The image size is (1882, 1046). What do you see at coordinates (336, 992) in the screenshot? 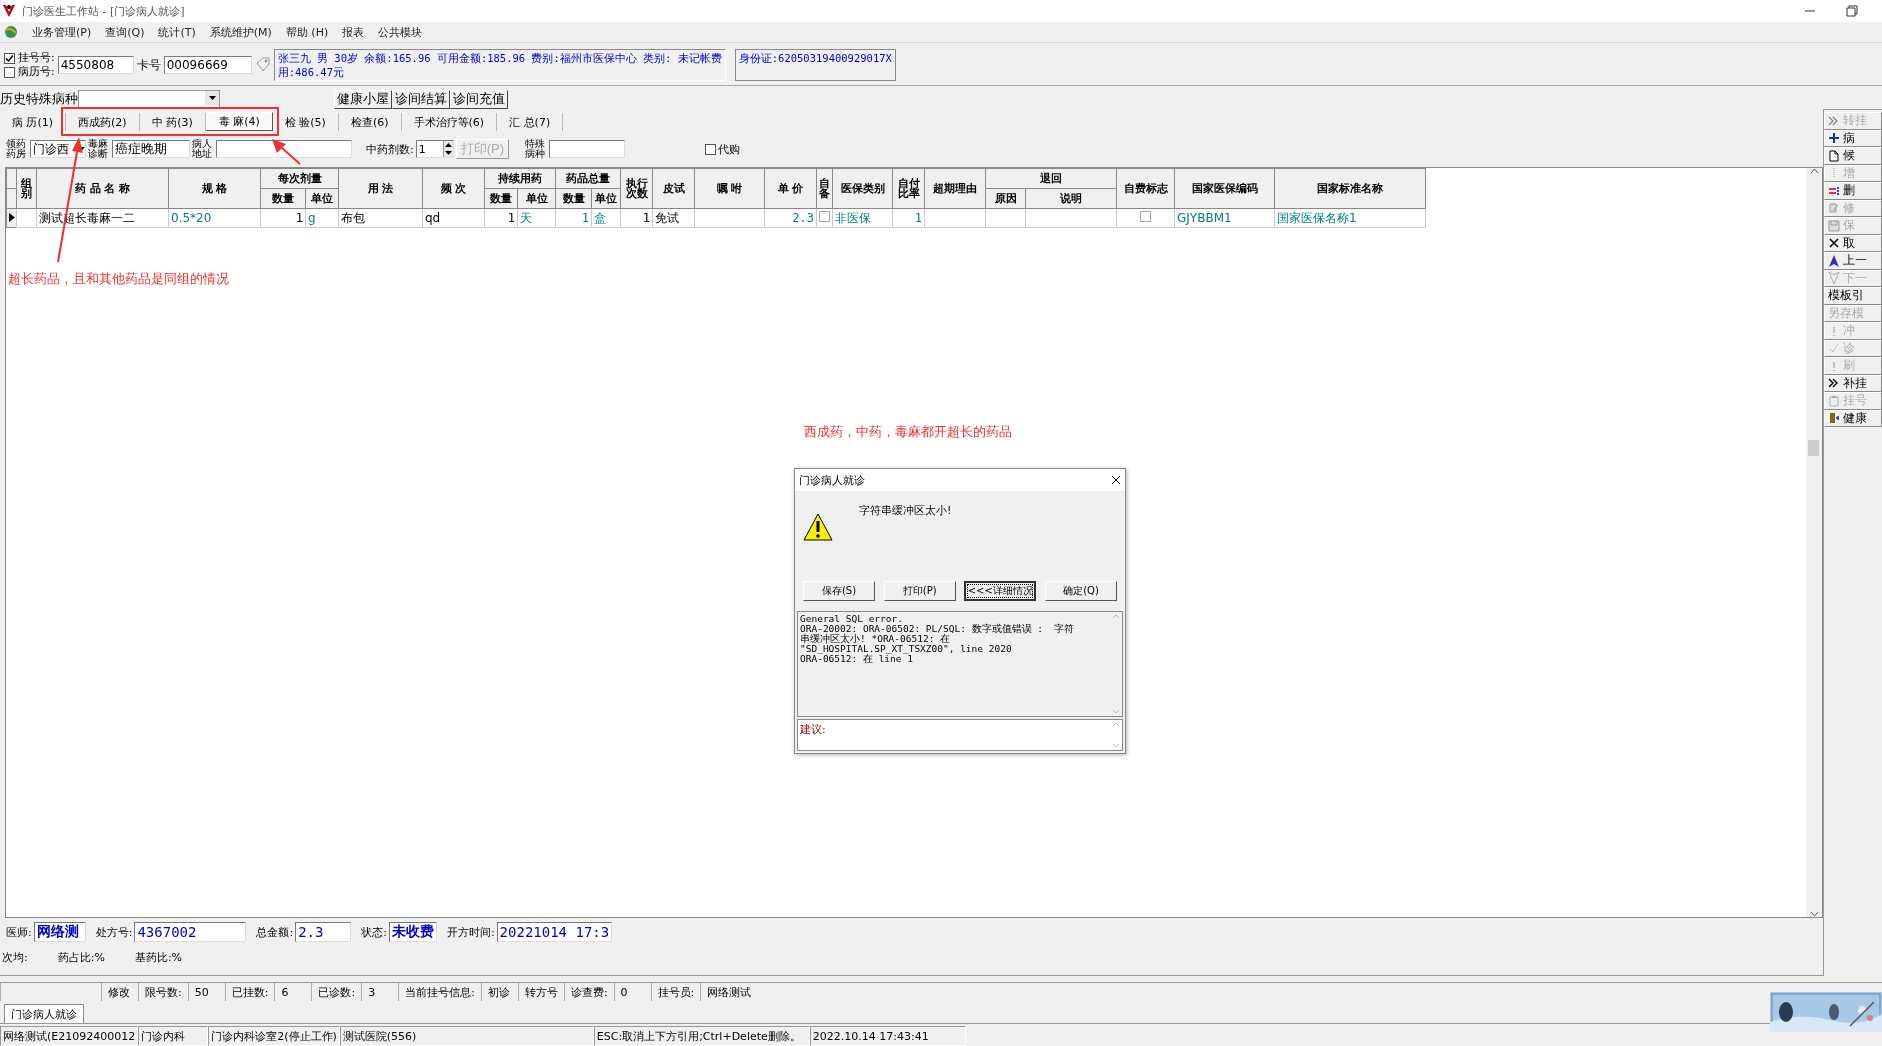
I see `status-cell: 已诊数:` at bounding box center [336, 992].